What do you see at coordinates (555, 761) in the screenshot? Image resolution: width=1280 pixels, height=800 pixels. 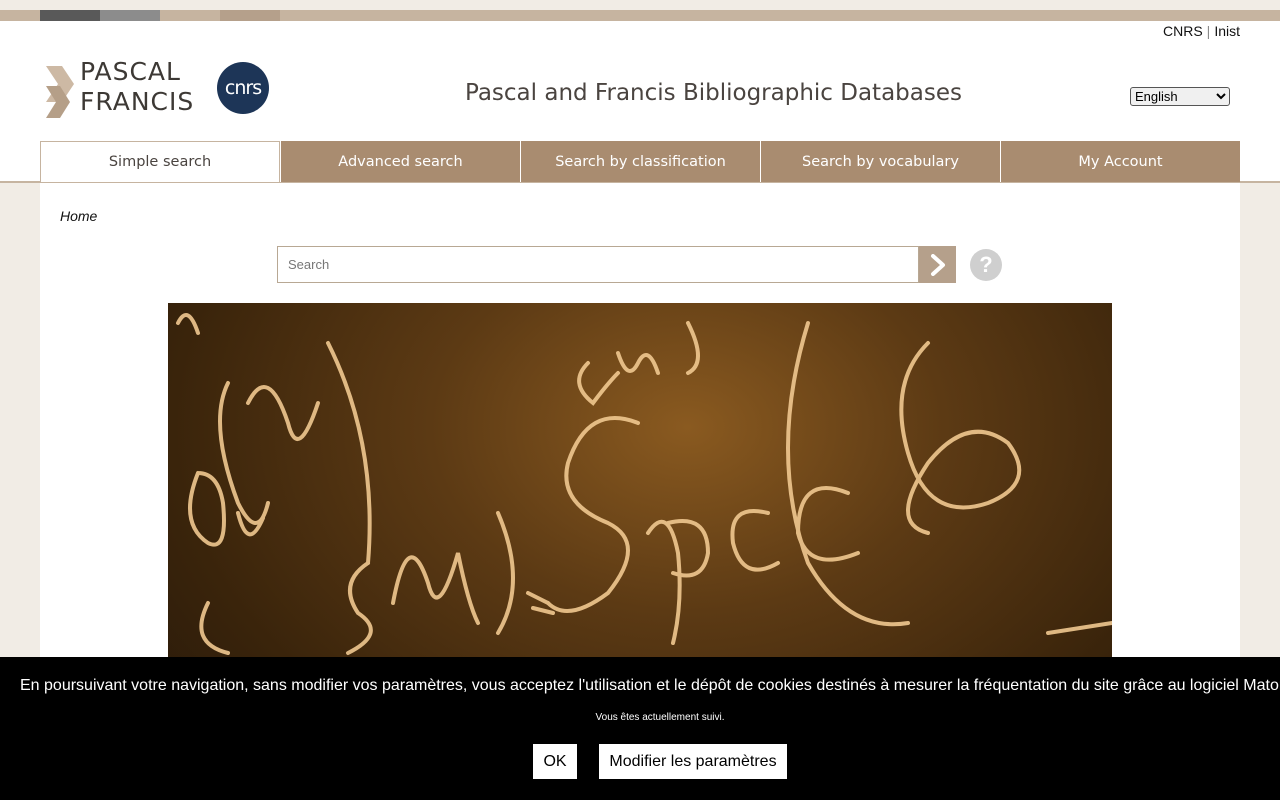 I see `cookie-ok-button: OK` at bounding box center [555, 761].